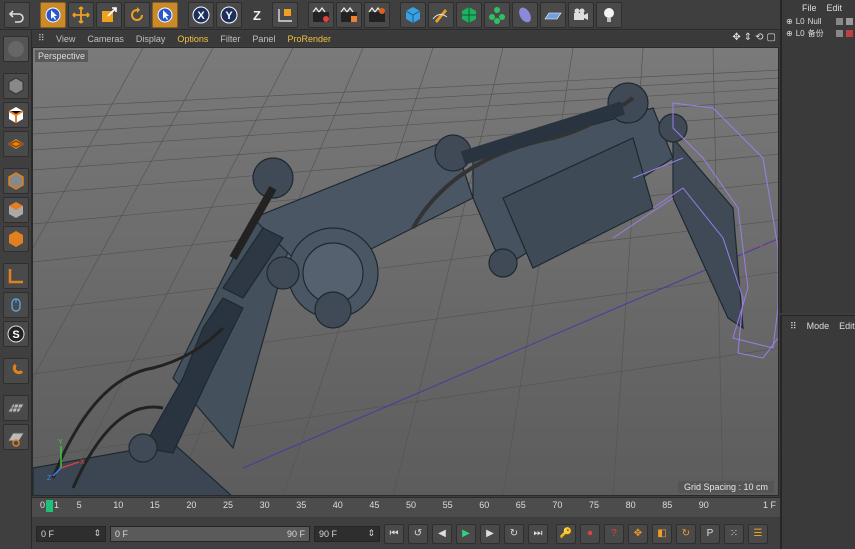  What do you see at coordinates (165, 14) in the screenshot?
I see `recent-tool-button` at bounding box center [165, 14].